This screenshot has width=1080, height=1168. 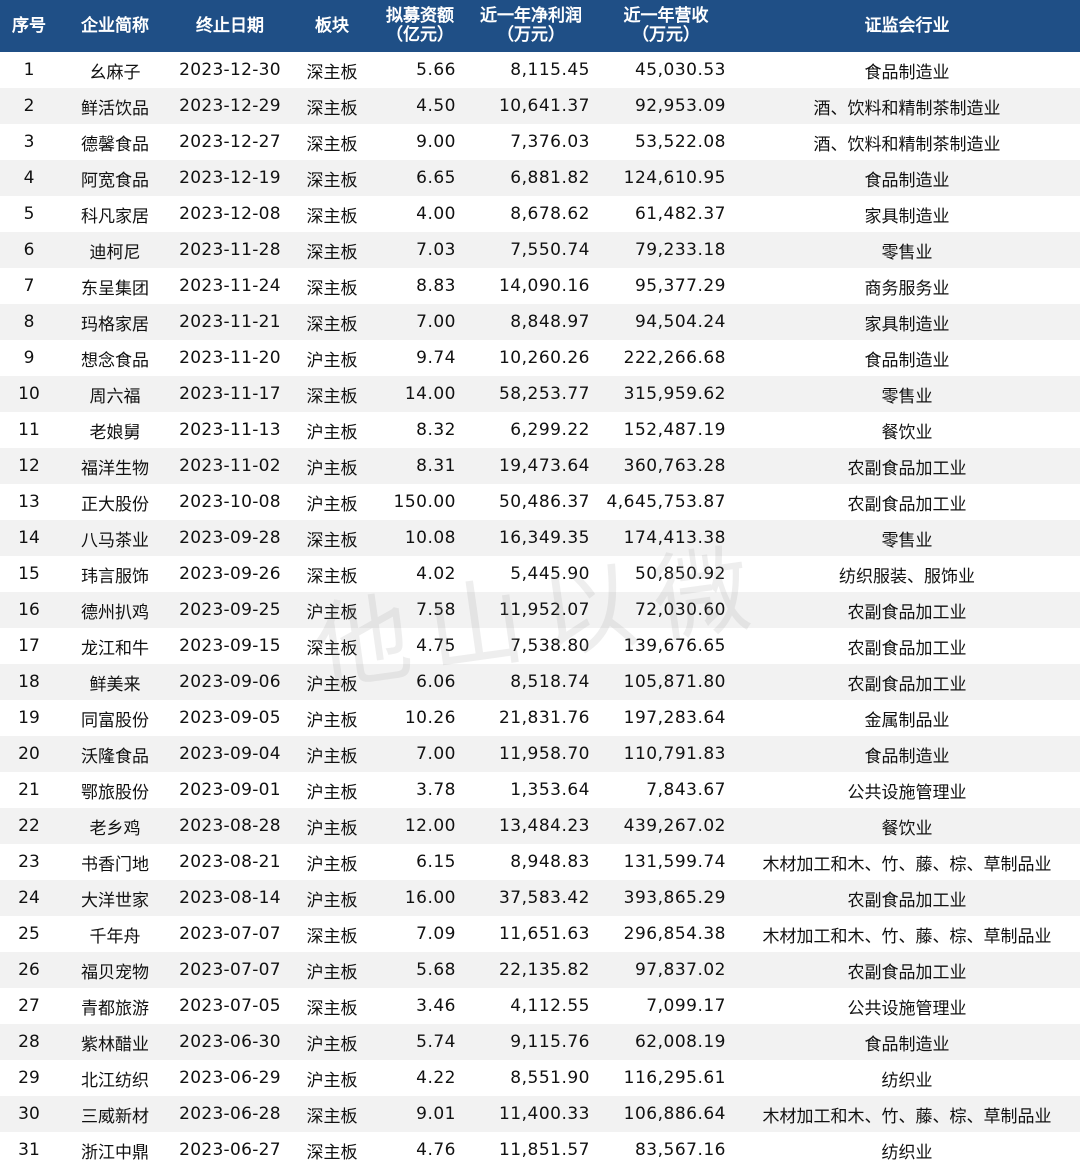 What do you see at coordinates (29, 1042) in the screenshot?
I see `cell-index: 28` at bounding box center [29, 1042].